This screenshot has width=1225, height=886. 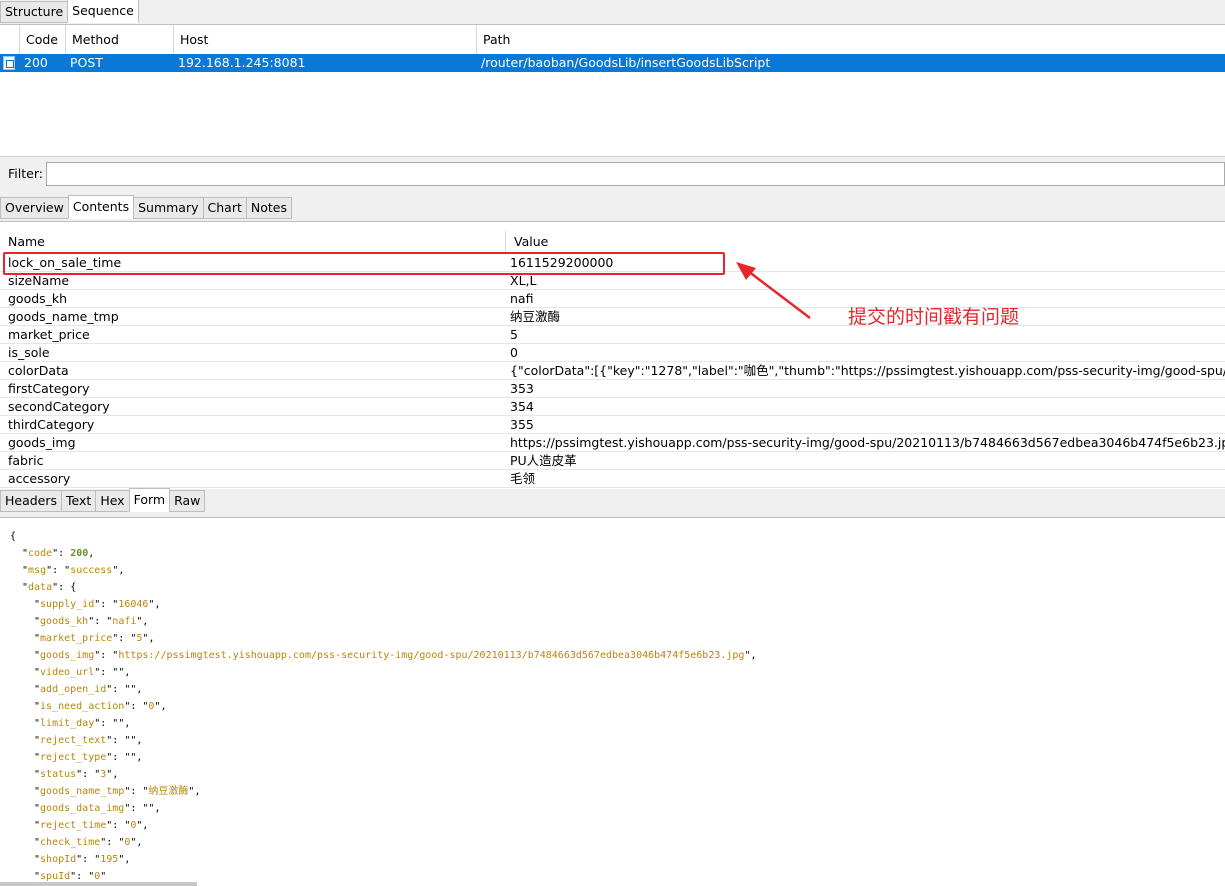 I want to click on tab-headers: Headers, so click(x=31, y=501).